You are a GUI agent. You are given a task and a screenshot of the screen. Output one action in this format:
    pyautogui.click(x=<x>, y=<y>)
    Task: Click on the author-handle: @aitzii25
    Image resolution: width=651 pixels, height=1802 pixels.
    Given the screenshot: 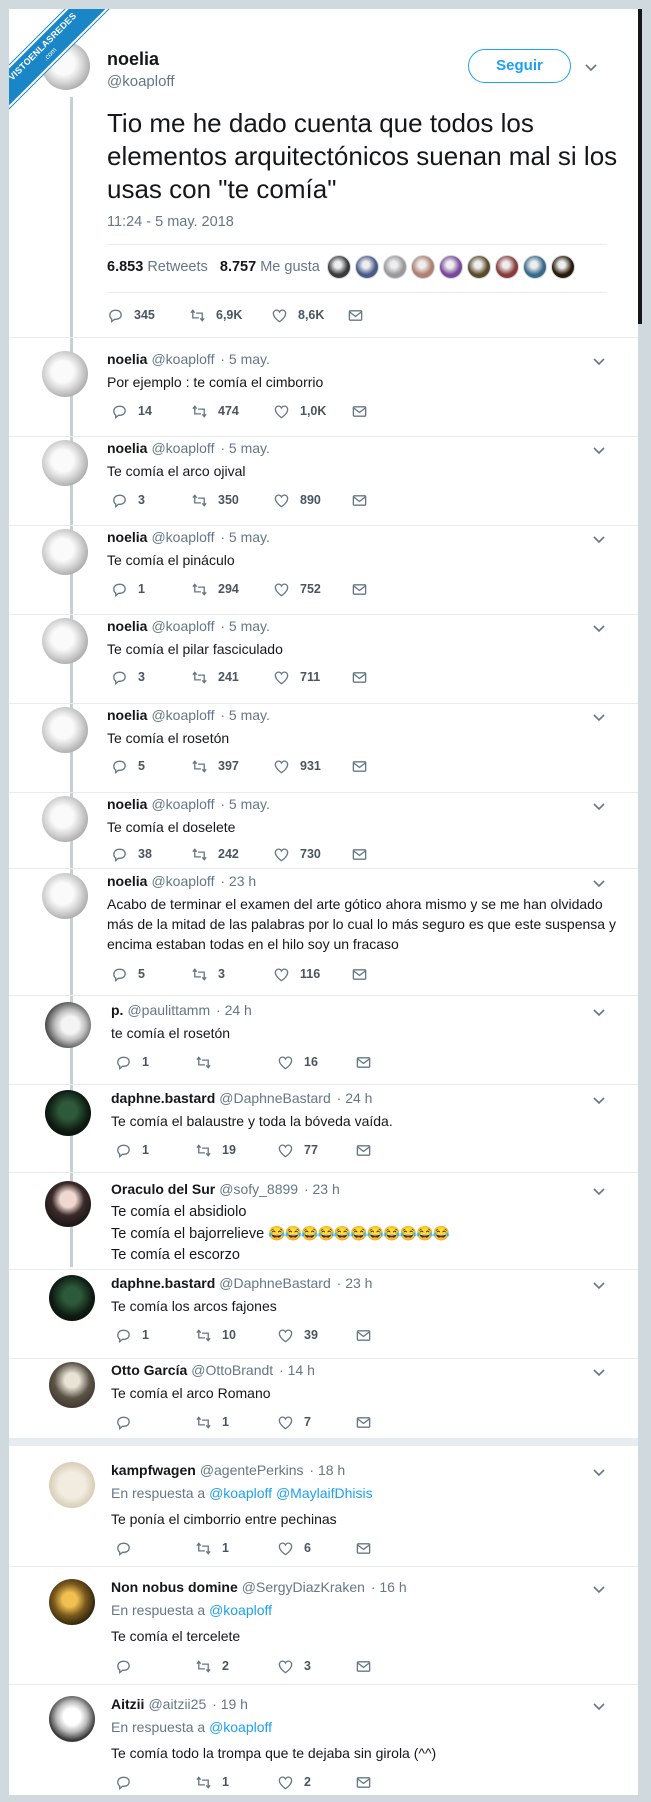 What is the action you would take?
    pyautogui.click(x=177, y=1704)
    